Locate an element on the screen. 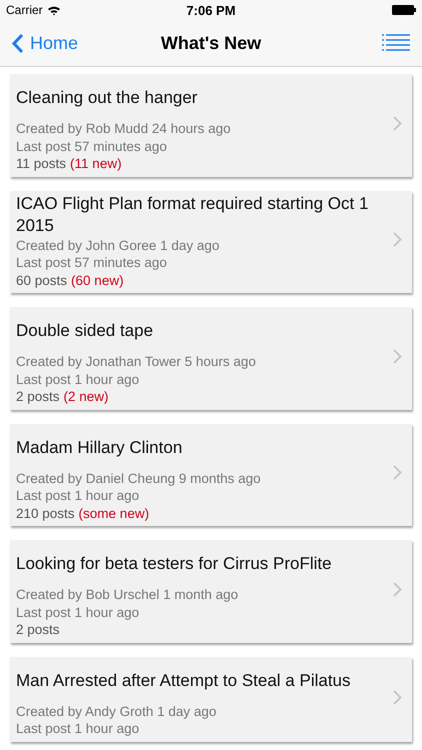 The image size is (422, 750). topic-card: Looking for beta testers for Cirrus ProFlite Created by Bob Urschel 1 month ago Last post 1 hour ago 2 posts is located at coordinates (211, 591).